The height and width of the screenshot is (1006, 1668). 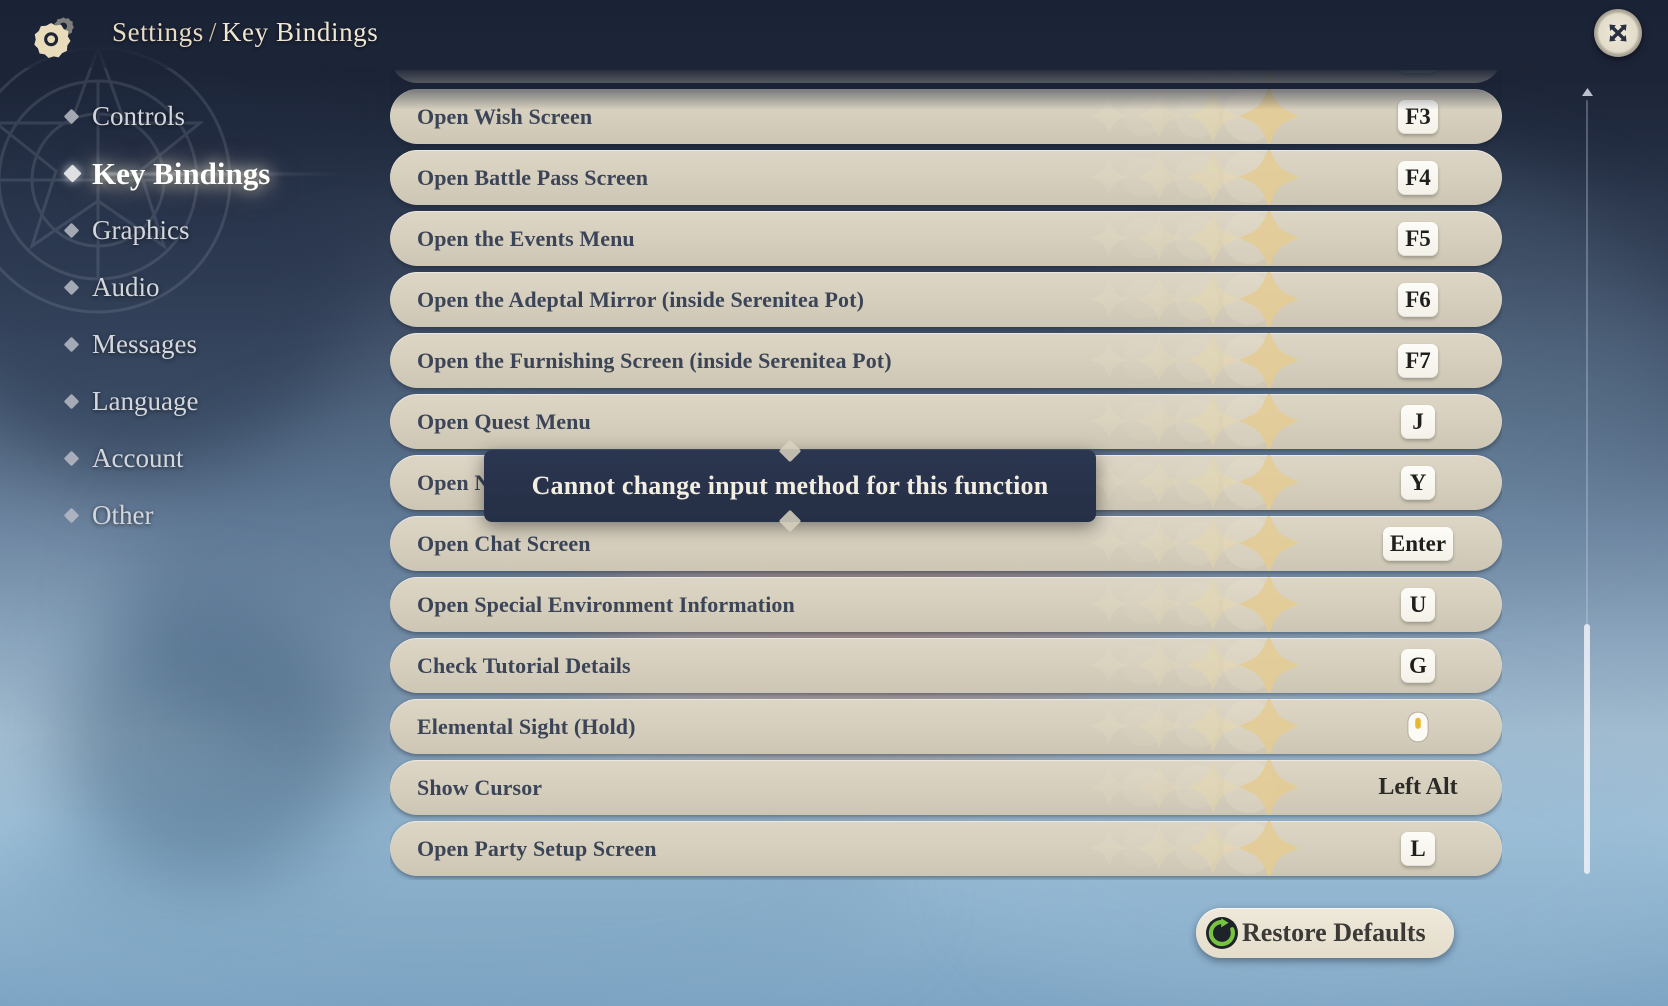 What do you see at coordinates (606, 604) in the screenshot?
I see `key-binding-action-label: Open Special Environment Information` at bounding box center [606, 604].